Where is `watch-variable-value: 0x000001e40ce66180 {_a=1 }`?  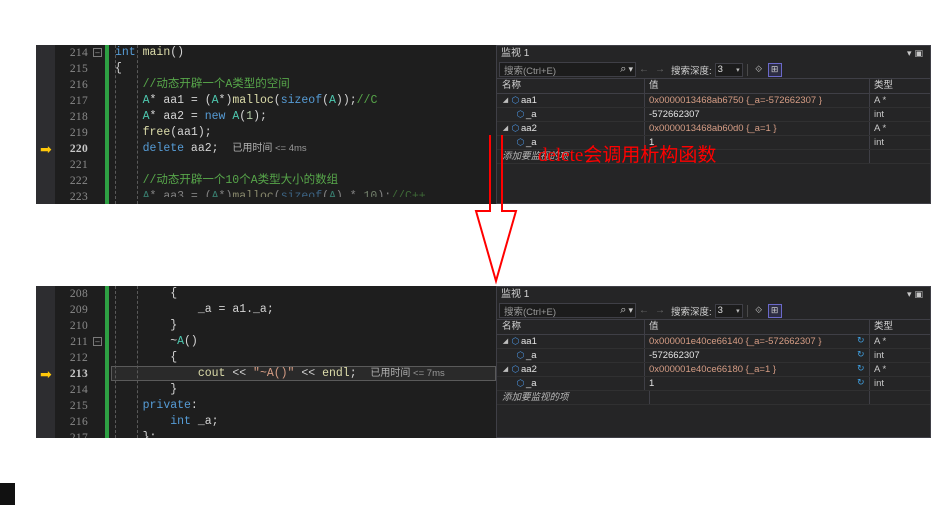
watch-variable-value: 0x000001e40ce66180 {_a=1 } is located at coordinates (712, 369).